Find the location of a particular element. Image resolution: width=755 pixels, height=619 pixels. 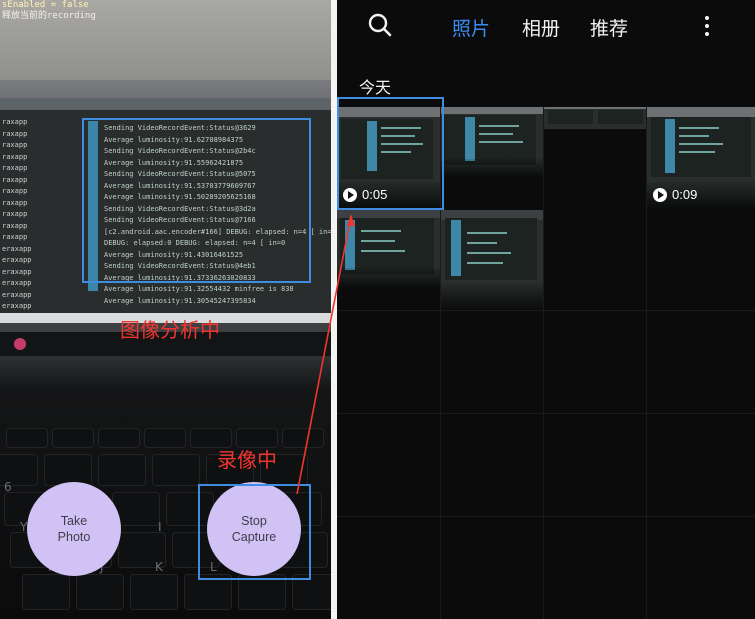

video-duration-badge: 0:09 is located at coordinates (675, 194).